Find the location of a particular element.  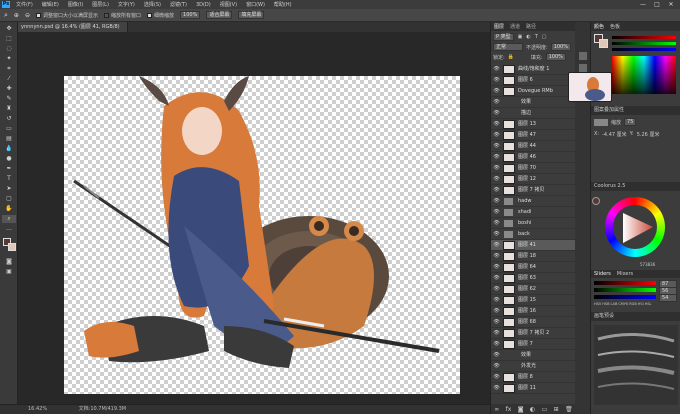

coolorus-b-slider is located at coordinates (625, 297).